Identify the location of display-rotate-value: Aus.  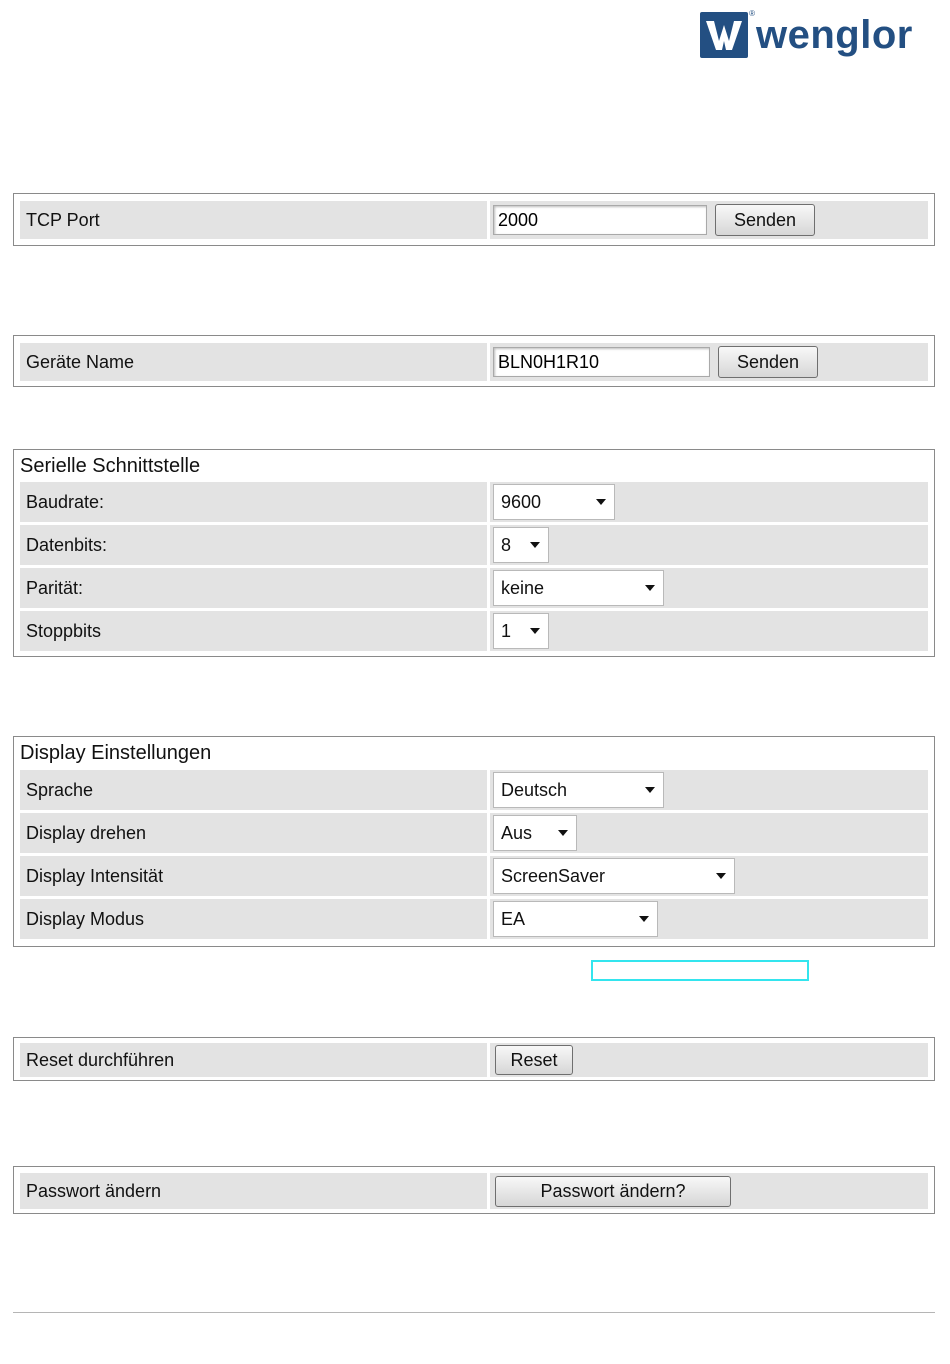
(517, 832).